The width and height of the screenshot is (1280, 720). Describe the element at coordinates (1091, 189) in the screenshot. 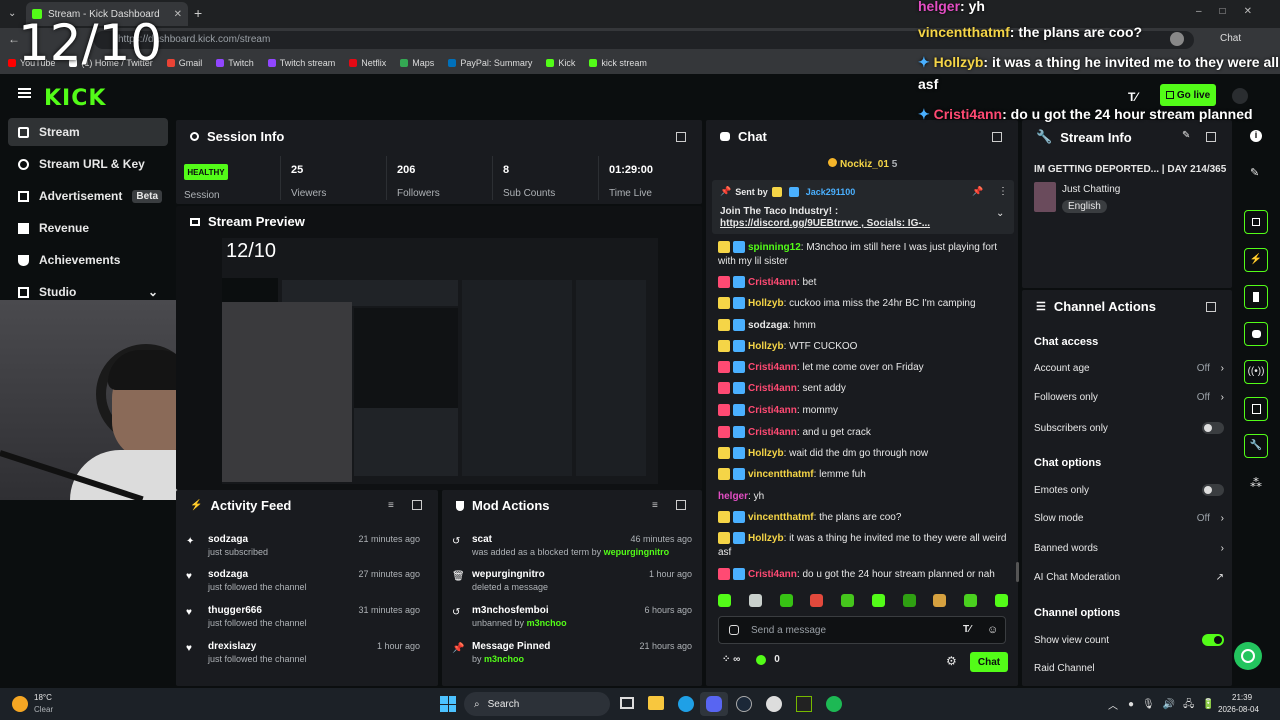

I see `stream-category: Just Chatting` at that location.